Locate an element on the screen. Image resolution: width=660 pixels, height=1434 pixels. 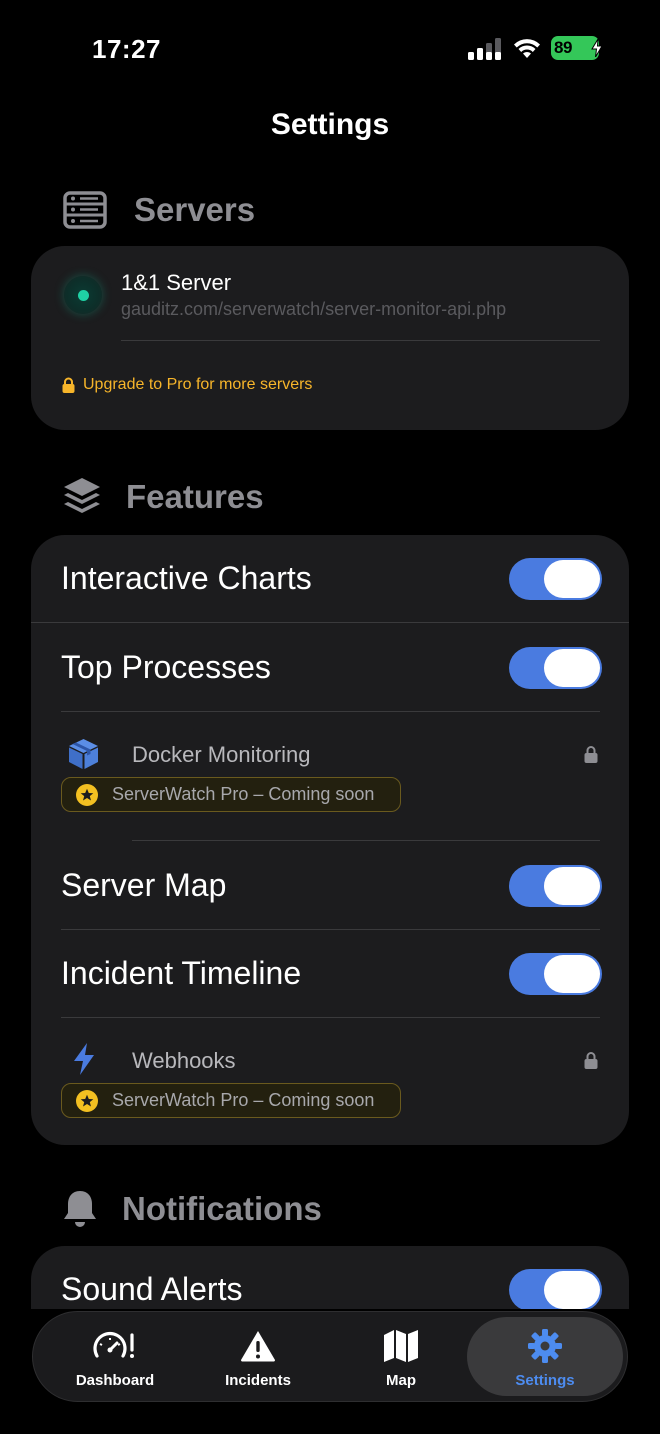
server-rack-icon is located at coordinates (85, 210).